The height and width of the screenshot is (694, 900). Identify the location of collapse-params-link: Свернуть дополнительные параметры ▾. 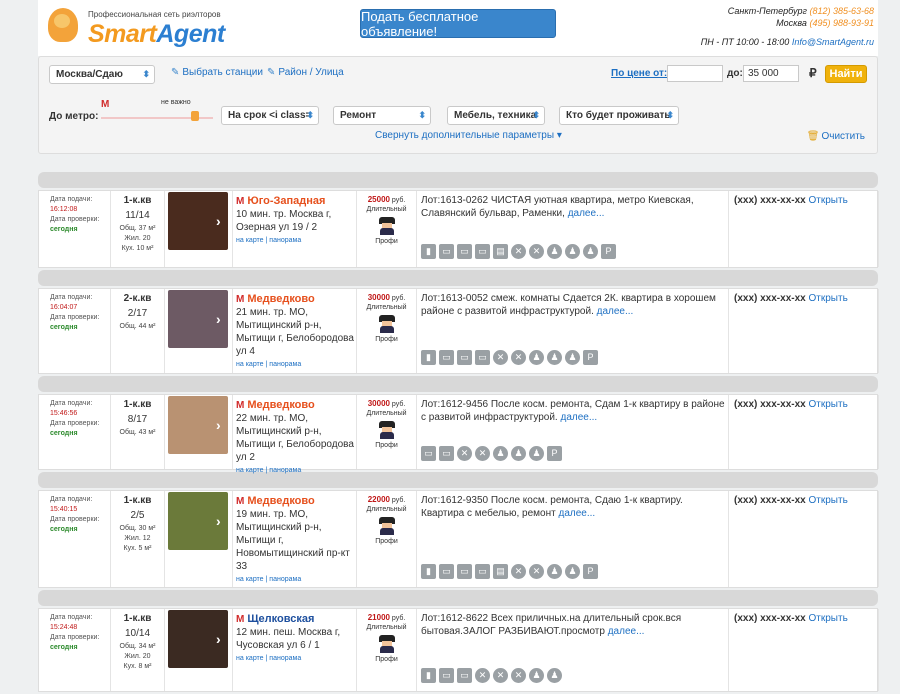
(468, 135).